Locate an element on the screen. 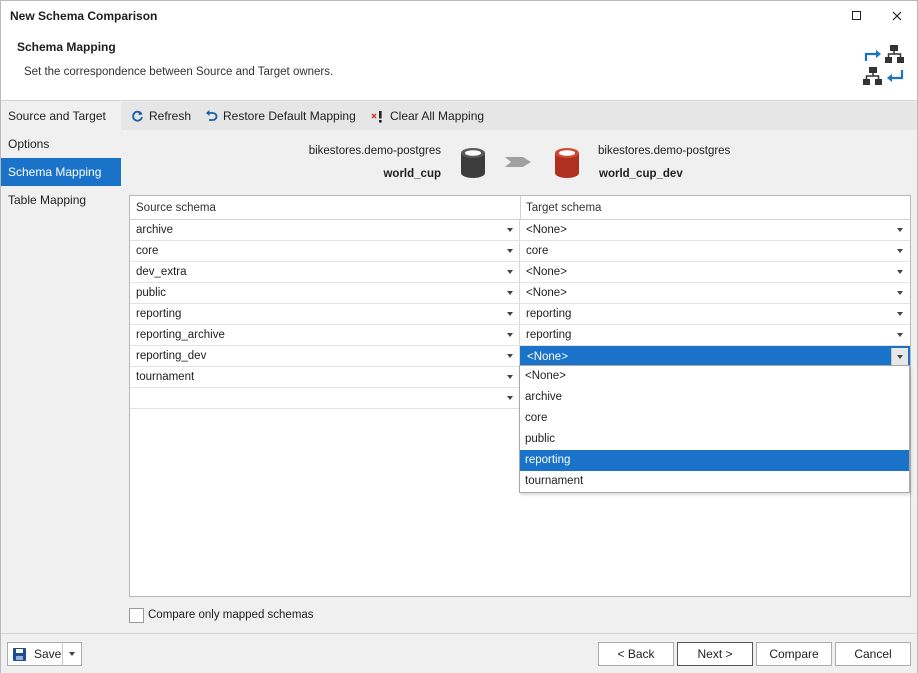 This screenshot has width=918, height=673. sidebar-item-table-mapping: Table Mapping is located at coordinates (61, 200).